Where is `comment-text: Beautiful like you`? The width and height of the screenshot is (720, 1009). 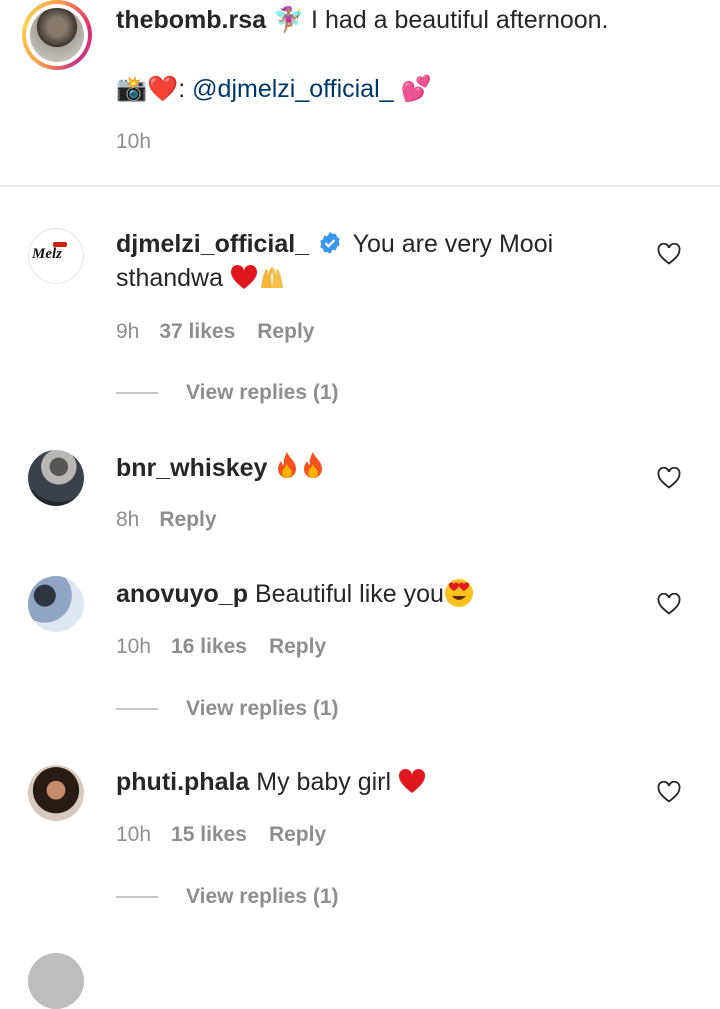
comment-text: Beautiful like you is located at coordinates (349, 594).